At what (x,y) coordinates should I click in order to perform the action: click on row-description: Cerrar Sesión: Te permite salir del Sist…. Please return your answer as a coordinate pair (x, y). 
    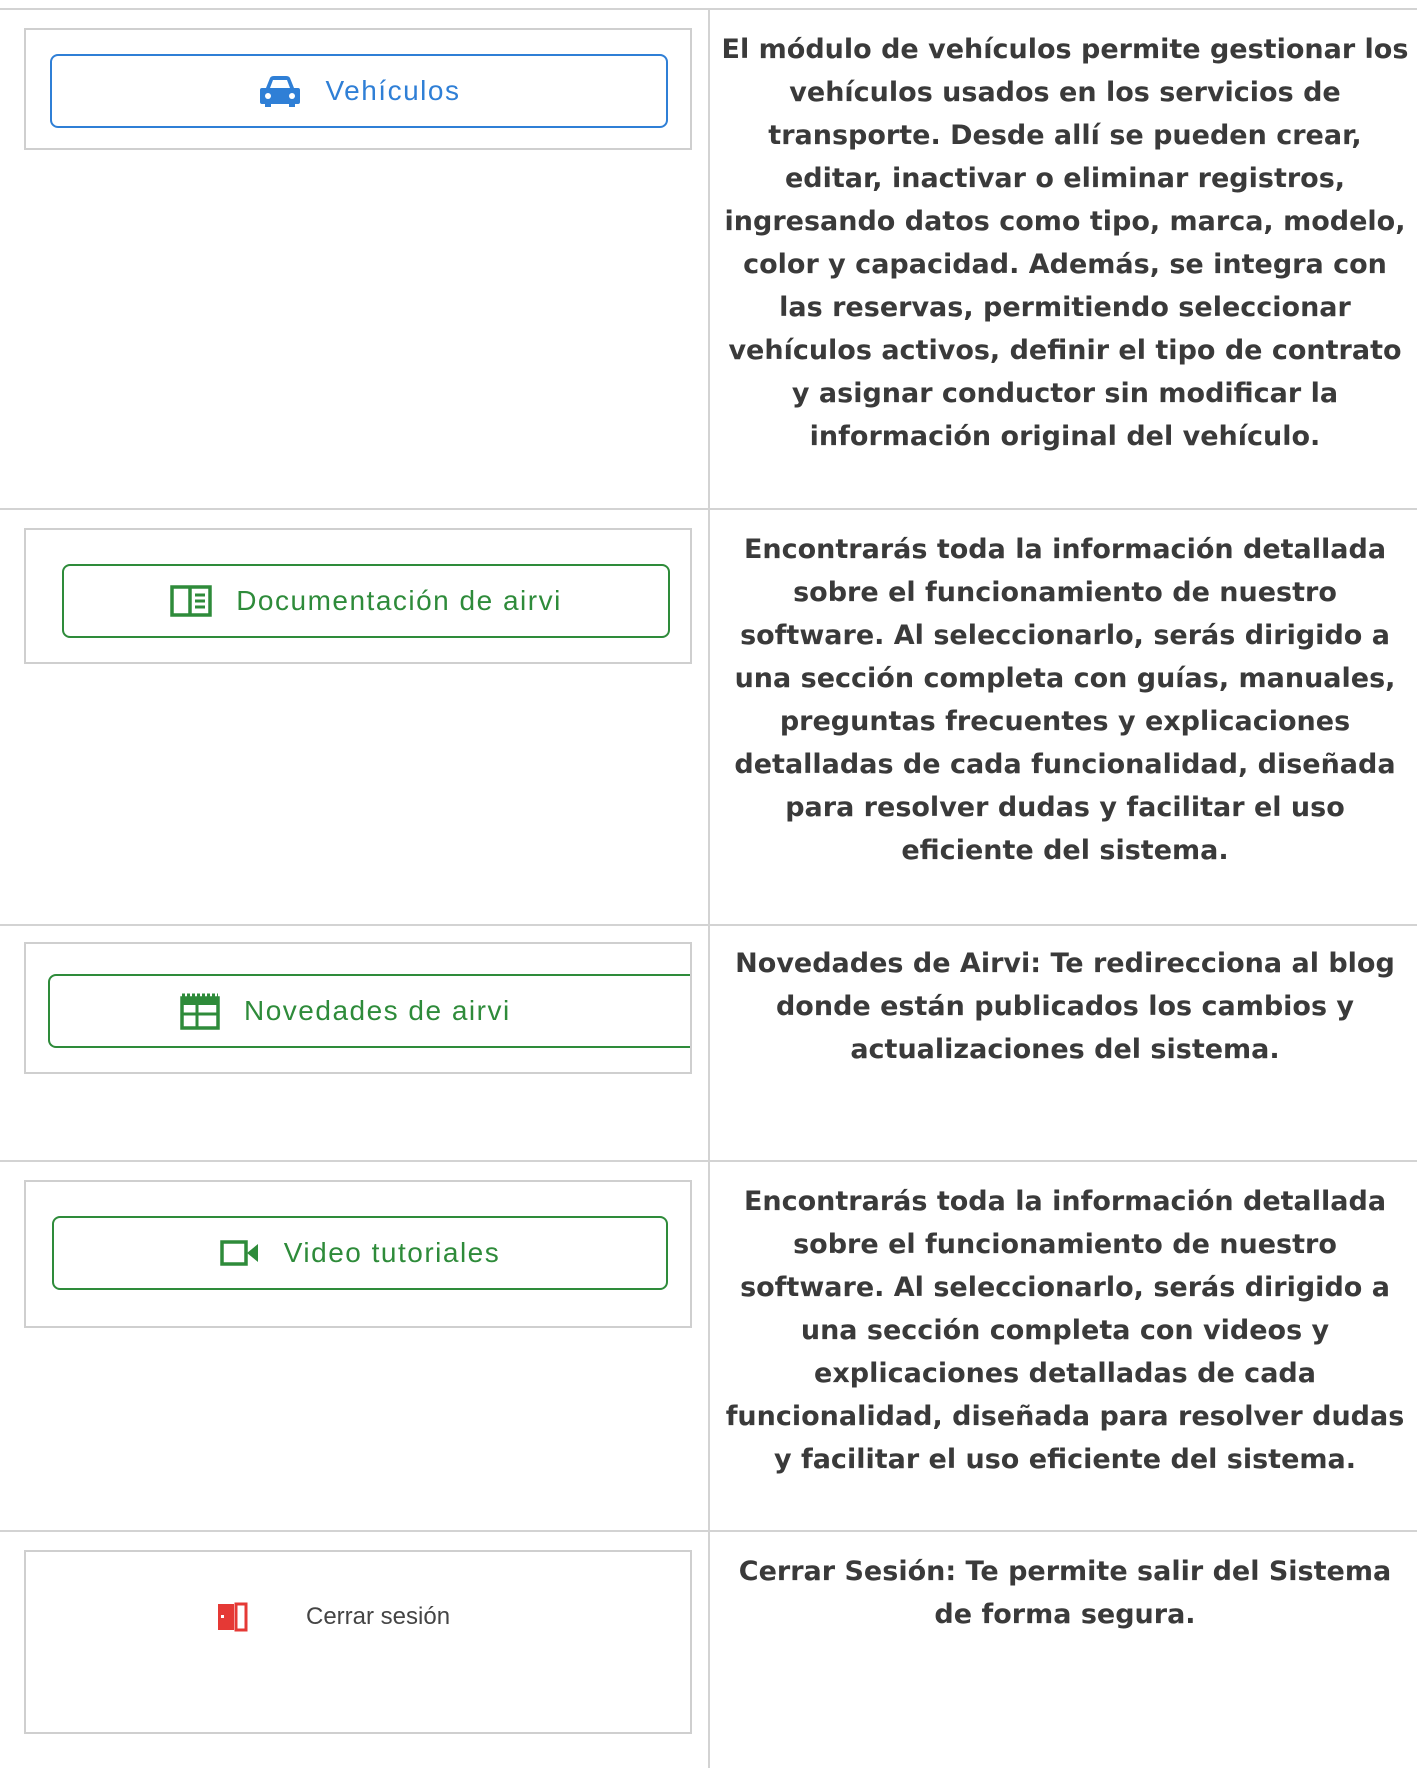
    Looking at the image, I should click on (1065, 1593).